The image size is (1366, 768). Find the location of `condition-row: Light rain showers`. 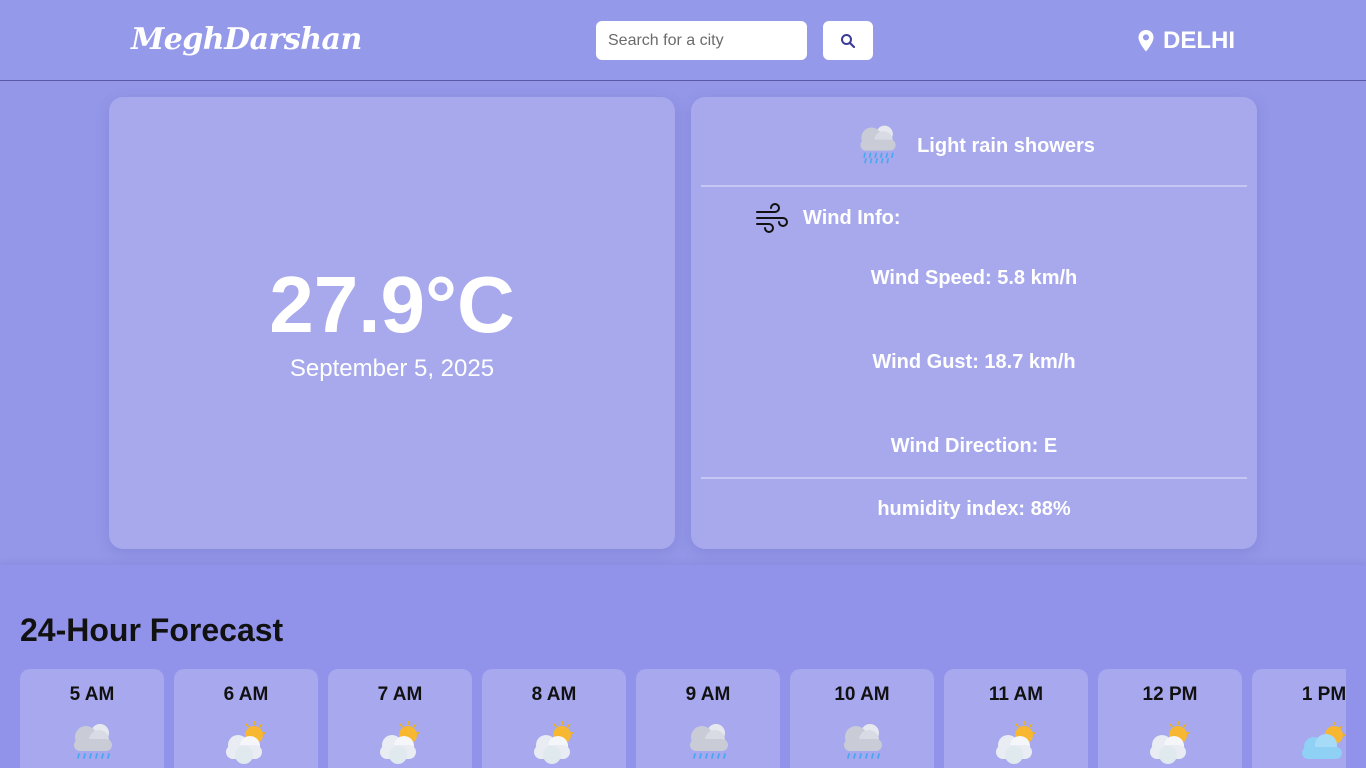

condition-row: Light rain showers is located at coordinates (974, 146).